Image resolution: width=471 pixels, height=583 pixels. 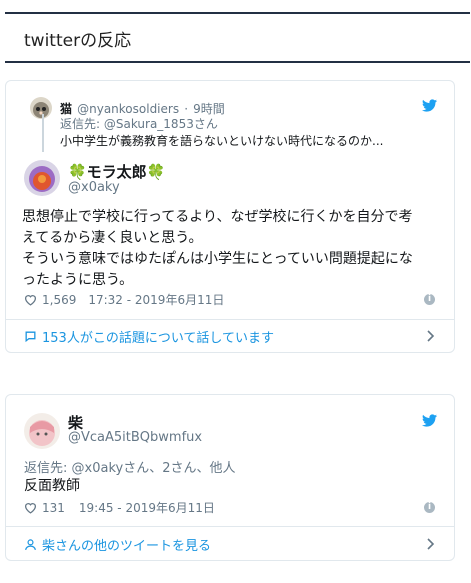 I want to click on like-count: 1,569, so click(x=59, y=300).